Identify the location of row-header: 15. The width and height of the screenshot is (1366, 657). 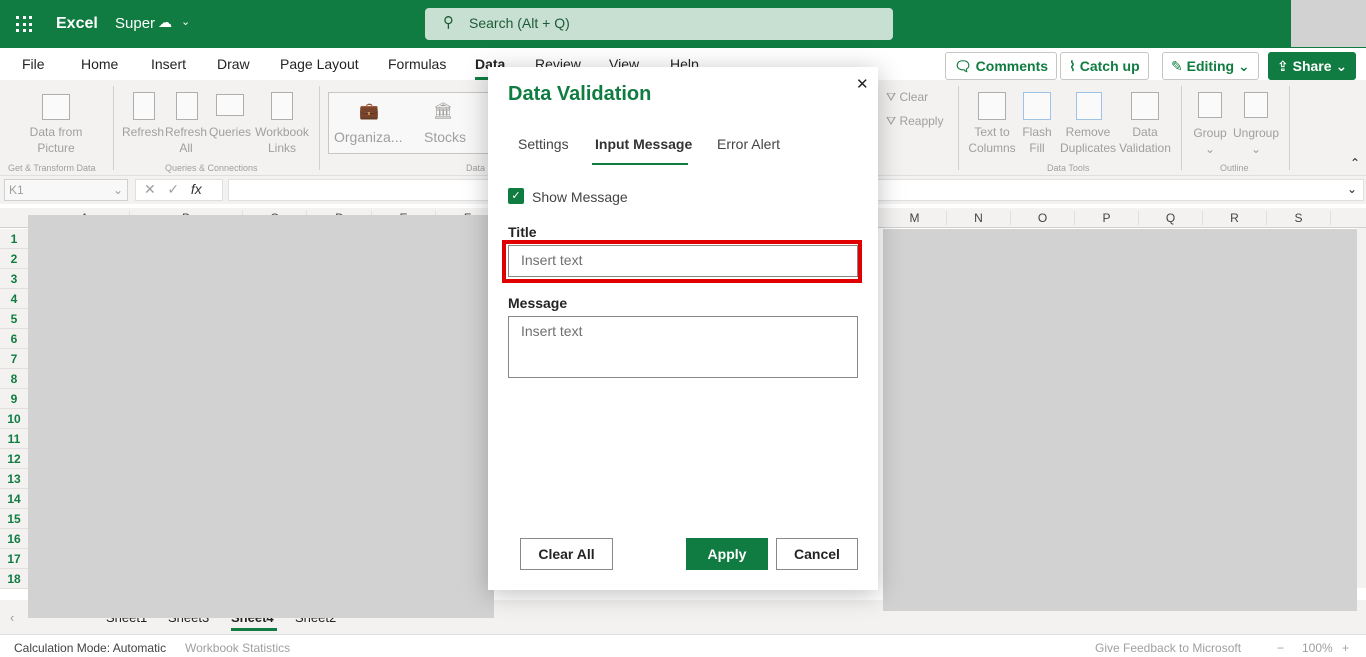
(14, 519).